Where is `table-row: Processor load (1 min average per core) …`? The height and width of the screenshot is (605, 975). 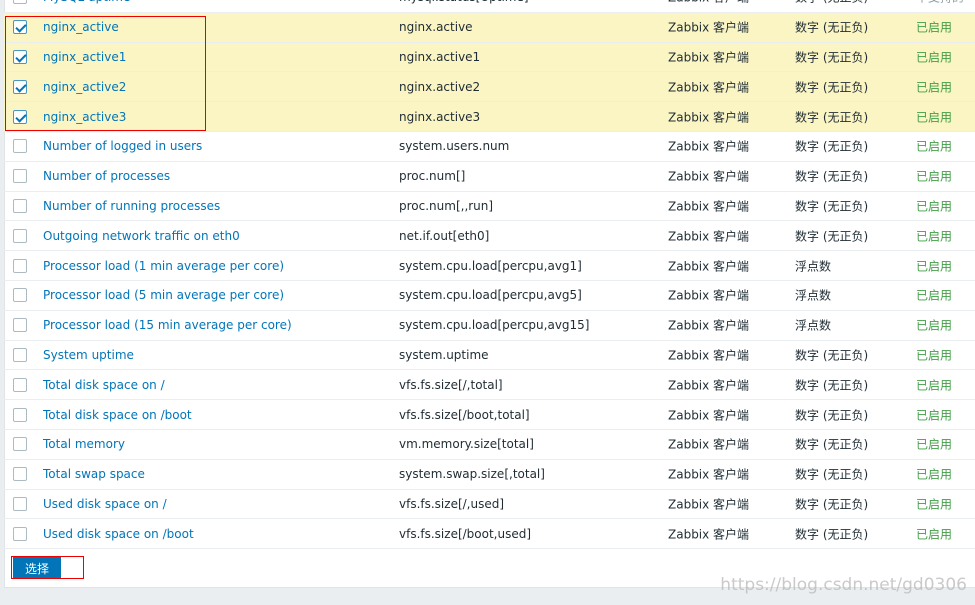
table-row: Processor load (1 min average per core) … is located at coordinates (489, 266).